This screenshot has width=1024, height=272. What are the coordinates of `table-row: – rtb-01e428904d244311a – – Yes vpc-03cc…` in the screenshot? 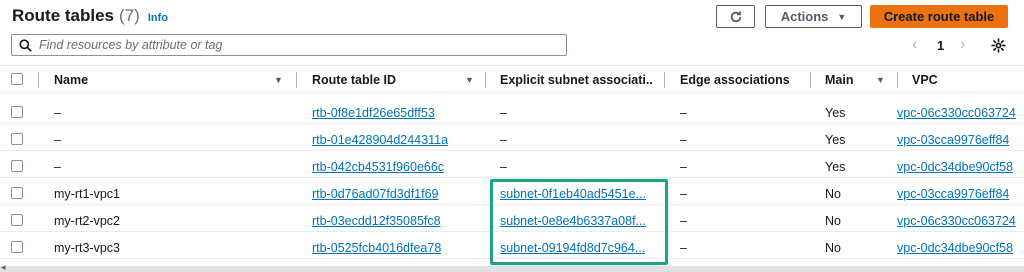 It's located at (512, 139).